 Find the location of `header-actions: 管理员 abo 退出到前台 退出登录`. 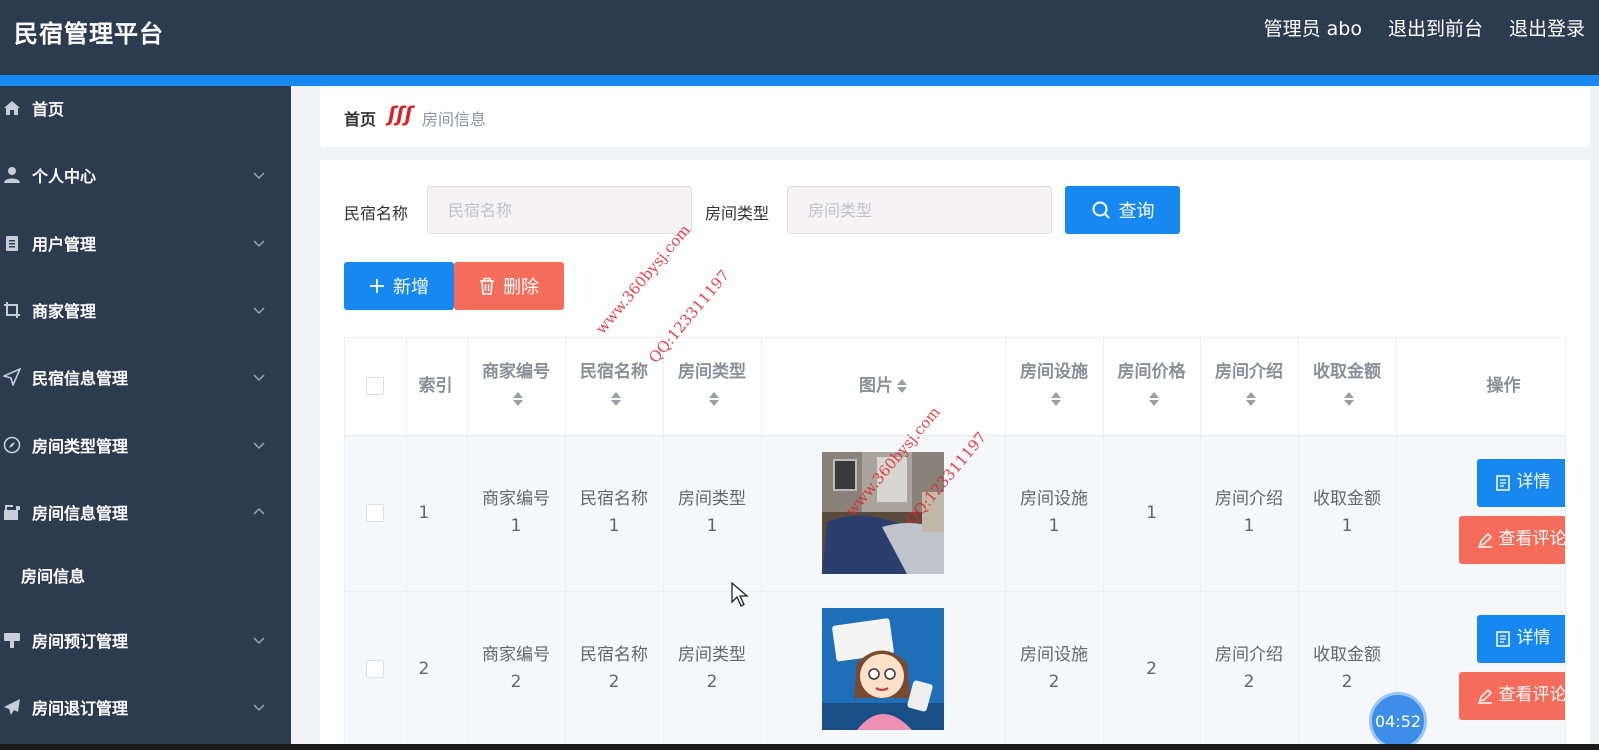

header-actions: 管理员 abo 退出到前台 退出登录 is located at coordinates (1424, 27).